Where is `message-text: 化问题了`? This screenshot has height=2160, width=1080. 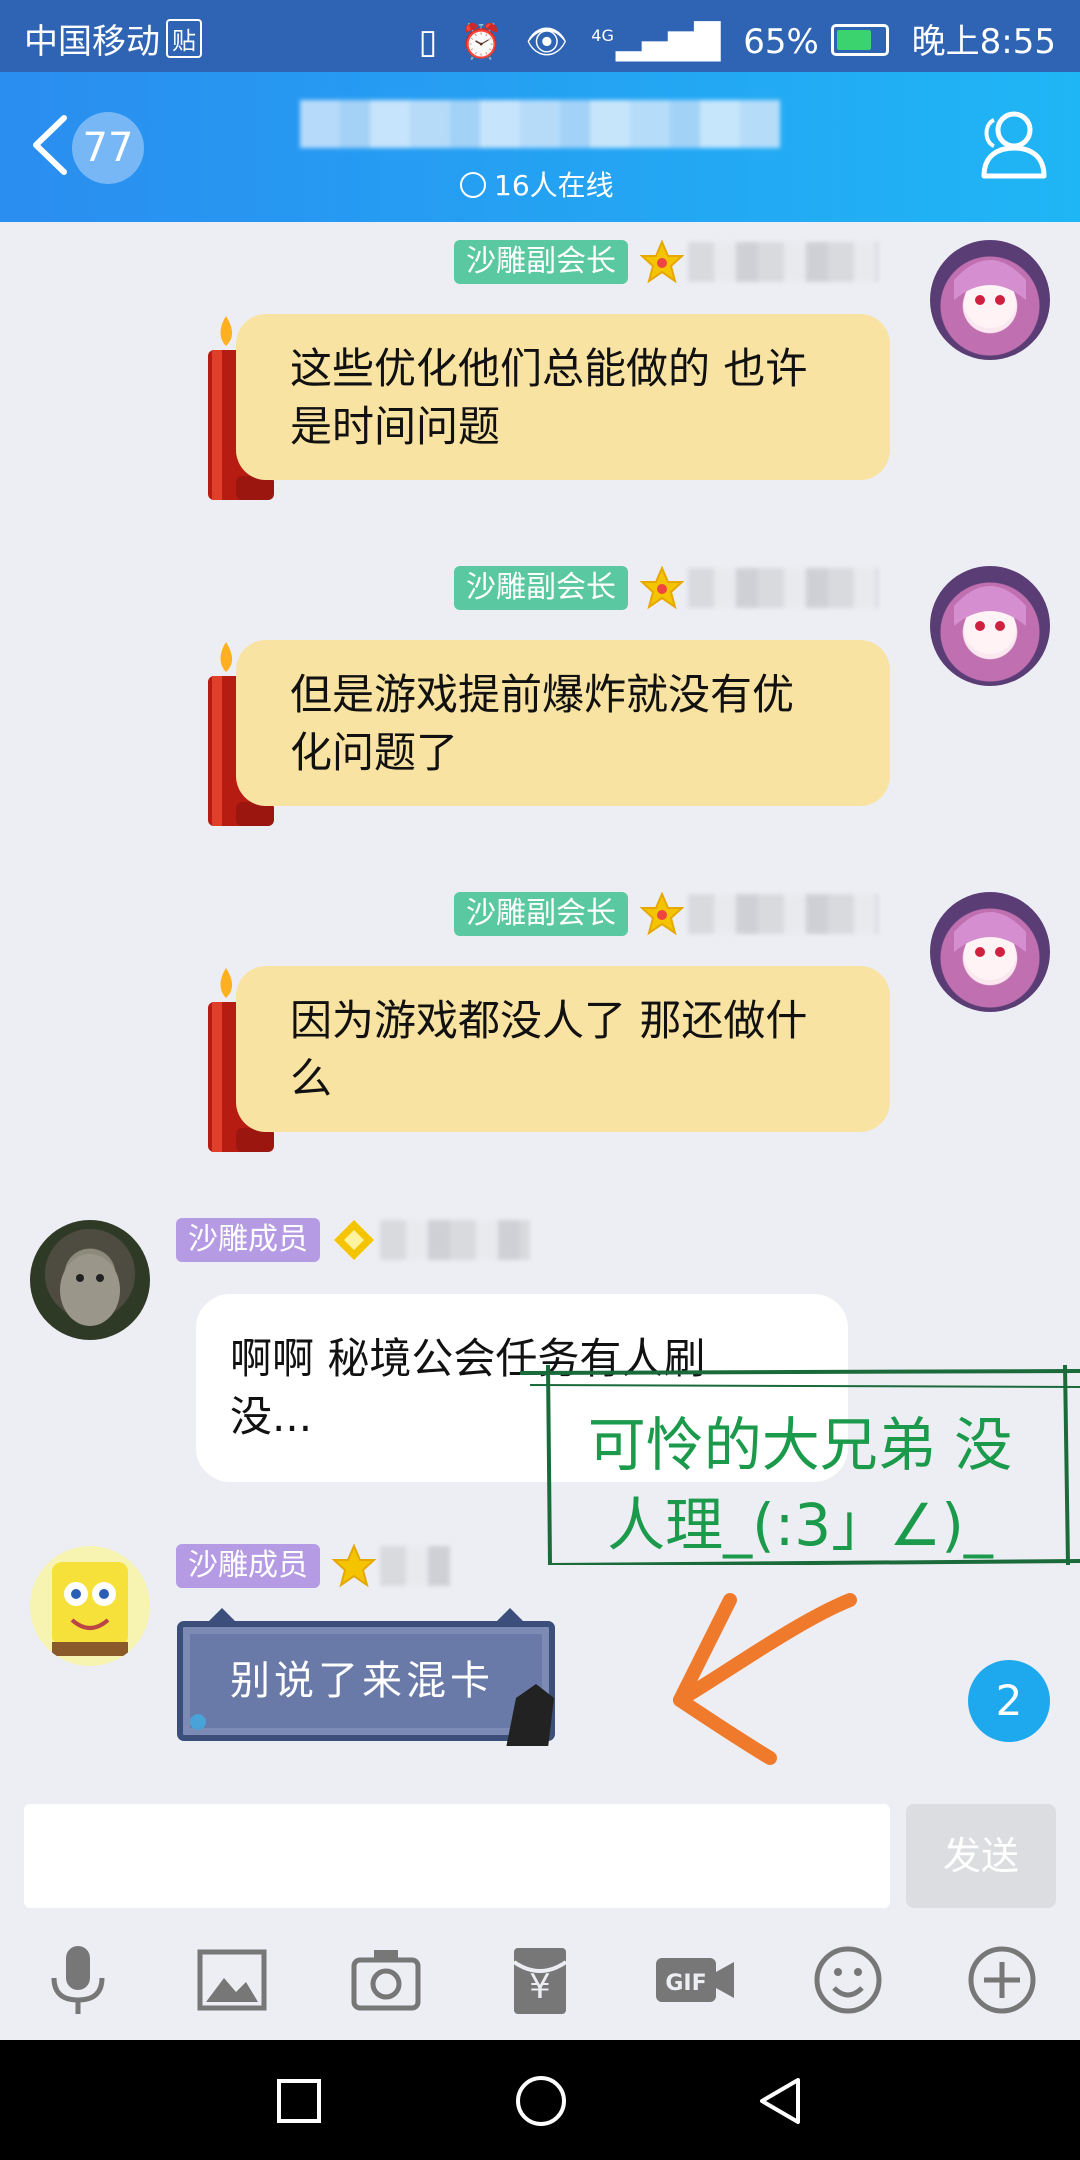
message-text: 化问题了 is located at coordinates (374, 752).